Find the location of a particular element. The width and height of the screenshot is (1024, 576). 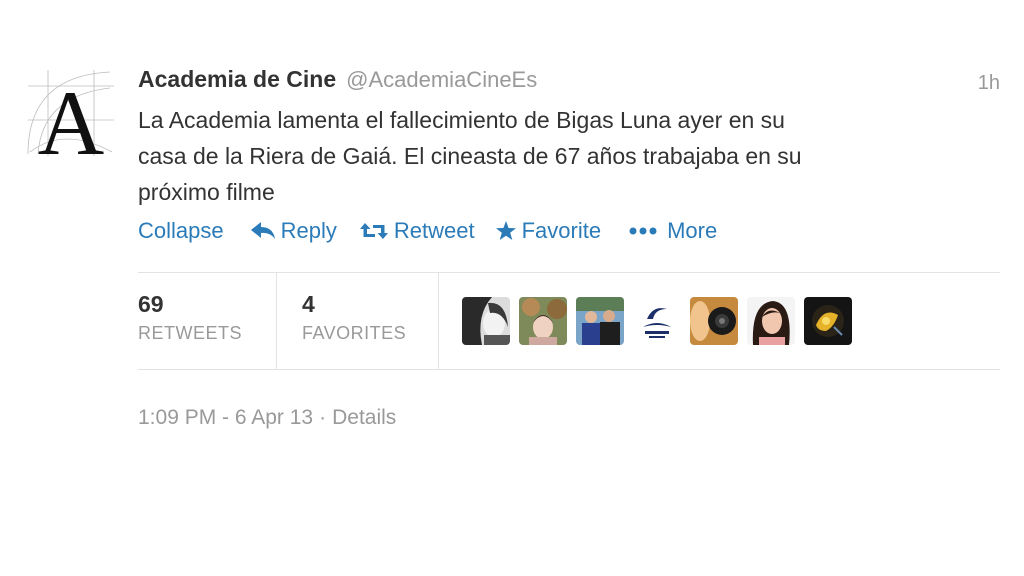

tweet-actions: Collapse Reply Retweet Favorite More is located at coordinates (427, 231).